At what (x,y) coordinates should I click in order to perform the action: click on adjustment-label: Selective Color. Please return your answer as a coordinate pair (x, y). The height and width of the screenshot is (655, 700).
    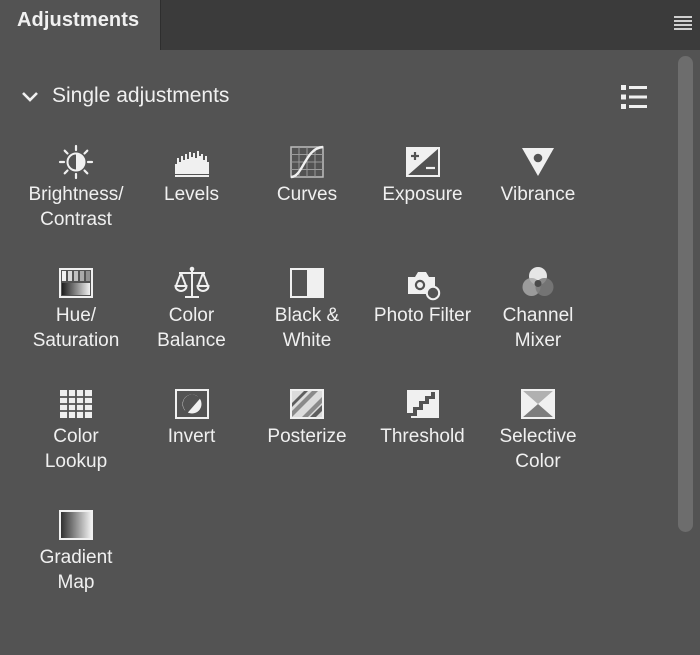
    Looking at the image, I should click on (538, 449).